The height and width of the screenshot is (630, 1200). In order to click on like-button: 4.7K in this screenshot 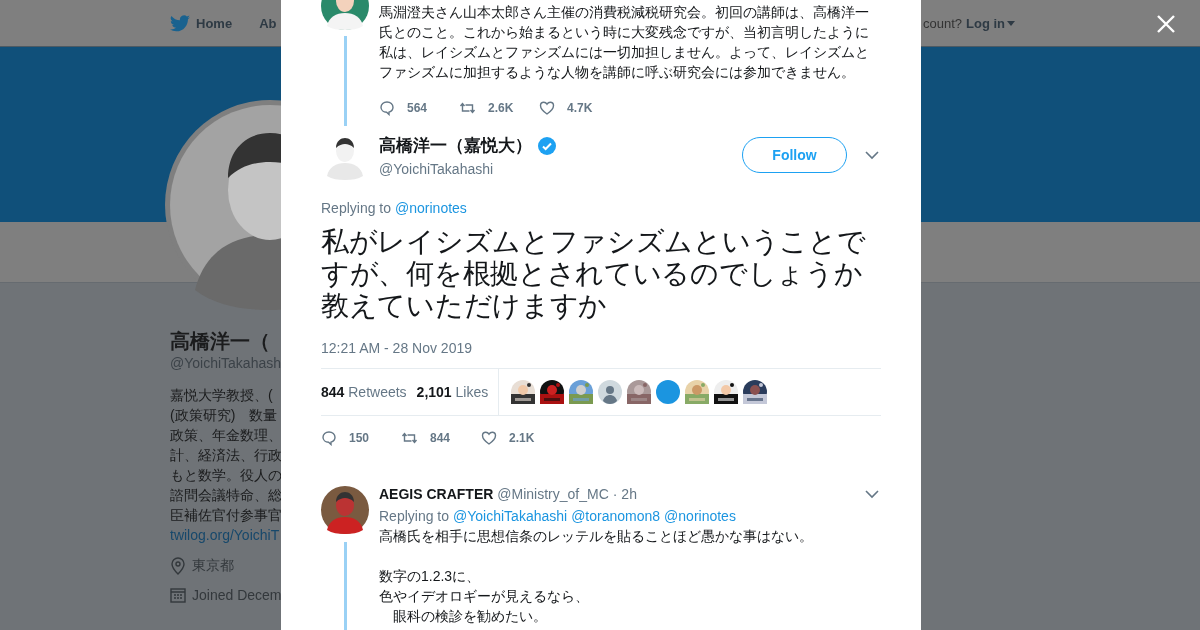, I will do `click(579, 108)`.